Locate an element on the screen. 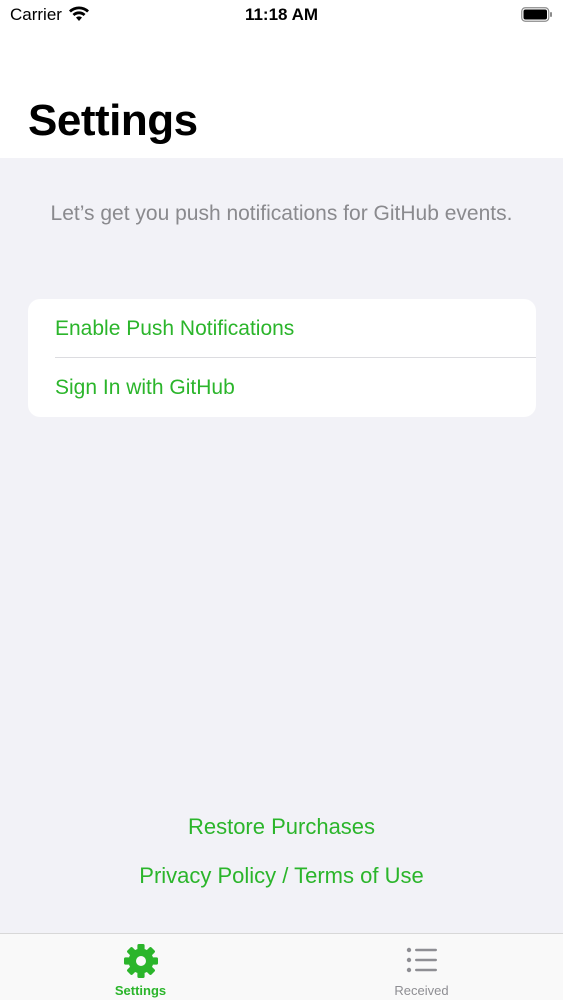  sign-in-with-github-button: Sign In with GitHub is located at coordinates (282, 387).